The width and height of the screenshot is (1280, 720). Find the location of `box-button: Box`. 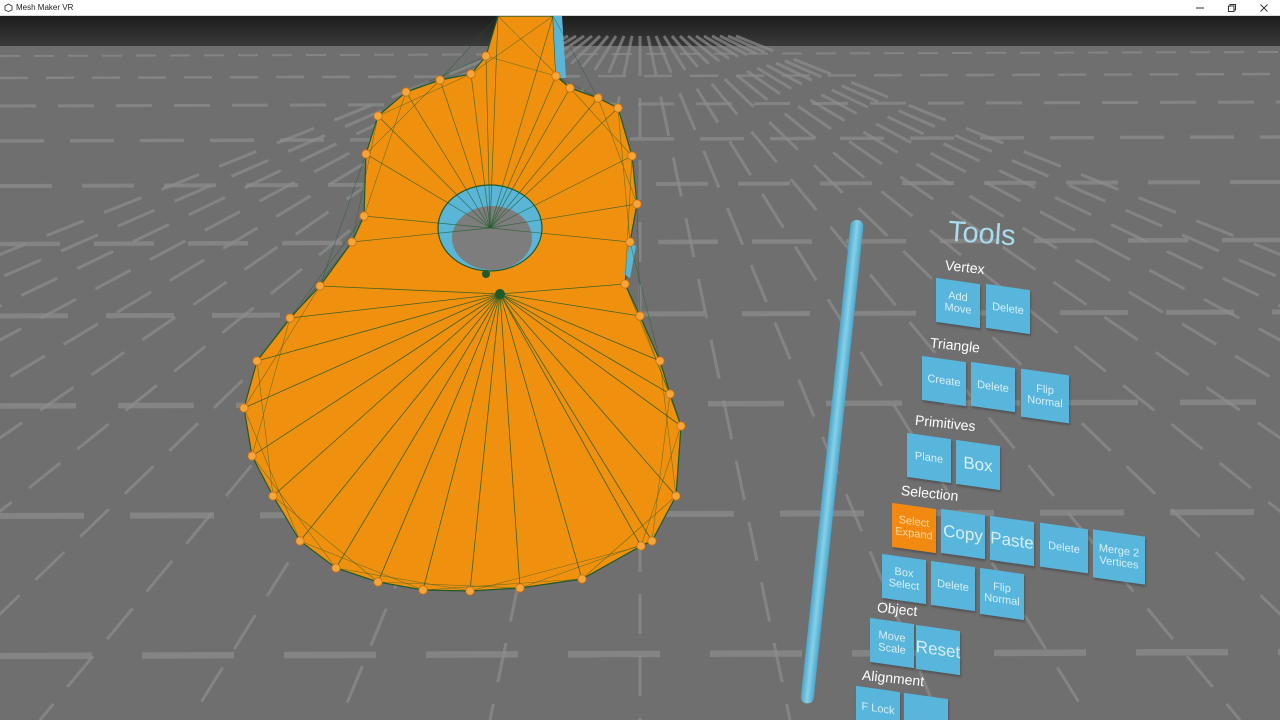

box-button: Box is located at coordinates (978, 465).